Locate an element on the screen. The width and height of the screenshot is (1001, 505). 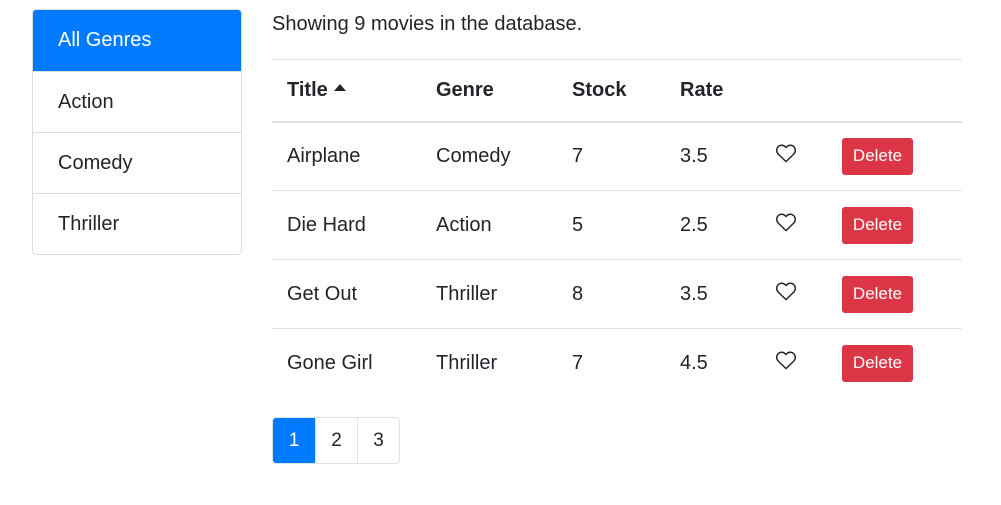
cell-stock: 5 is located at coordinates (611, 225).